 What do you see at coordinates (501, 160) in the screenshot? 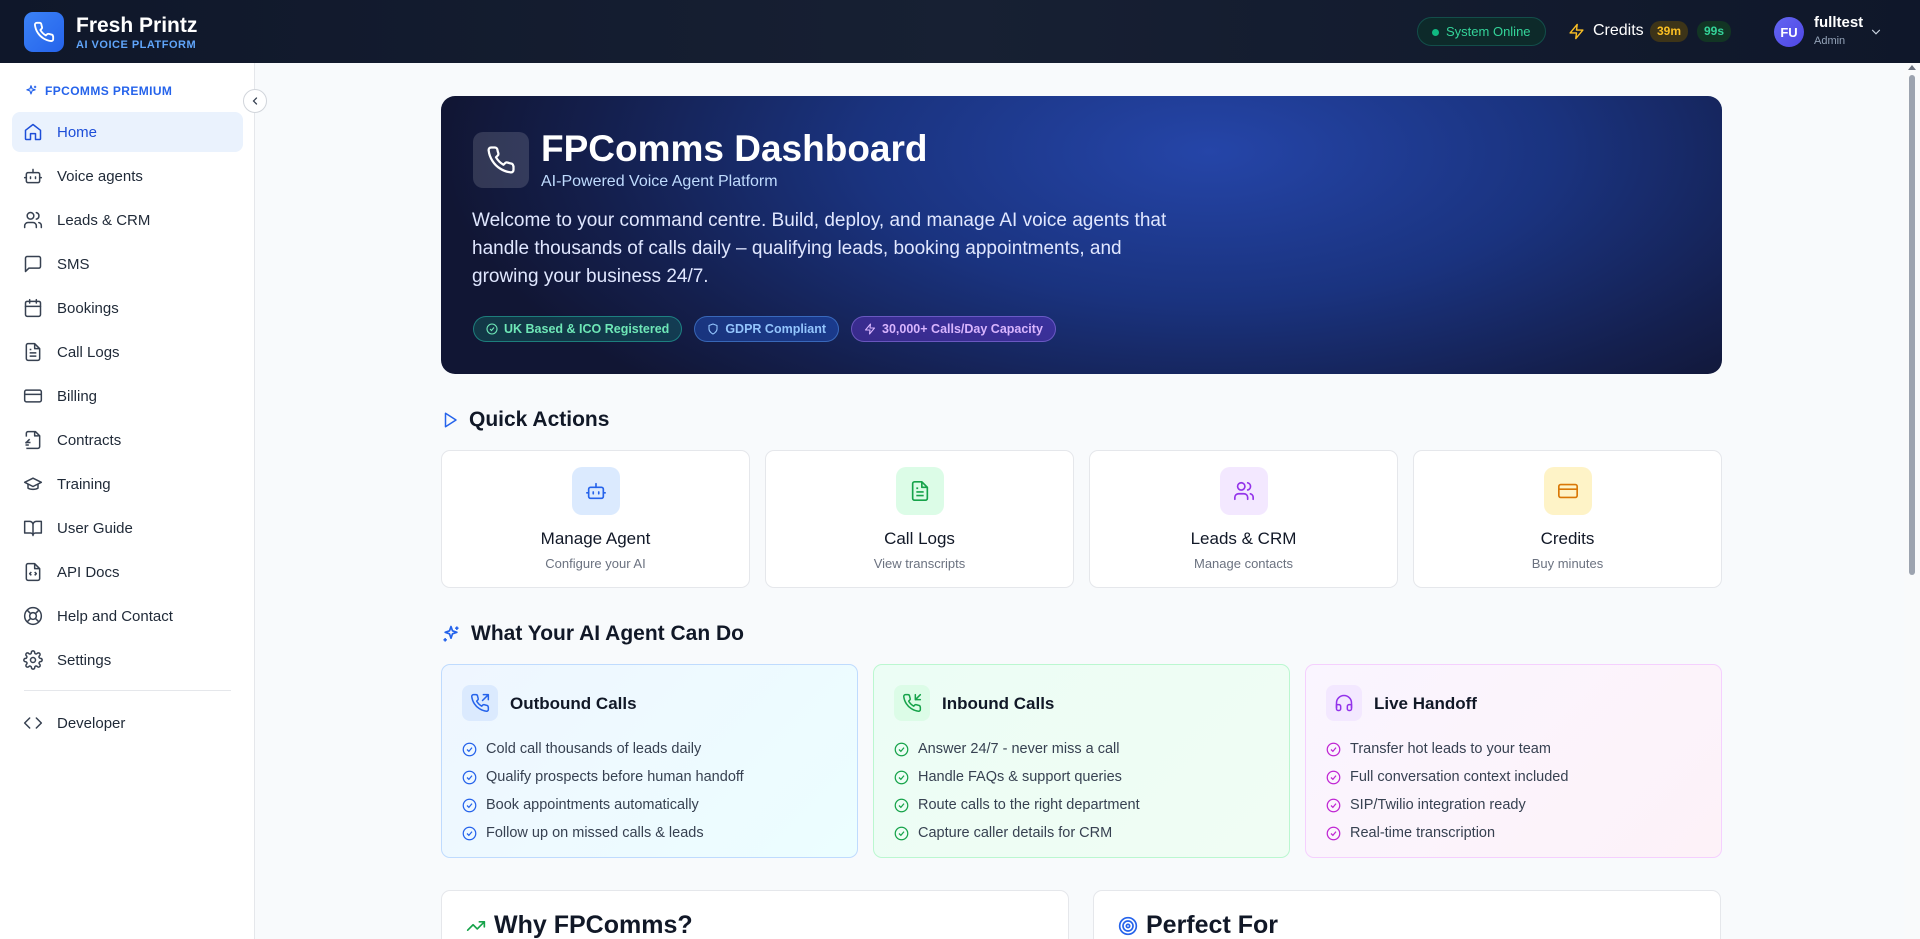
I see `hero-icon-box` at bounding box center [501, 160].